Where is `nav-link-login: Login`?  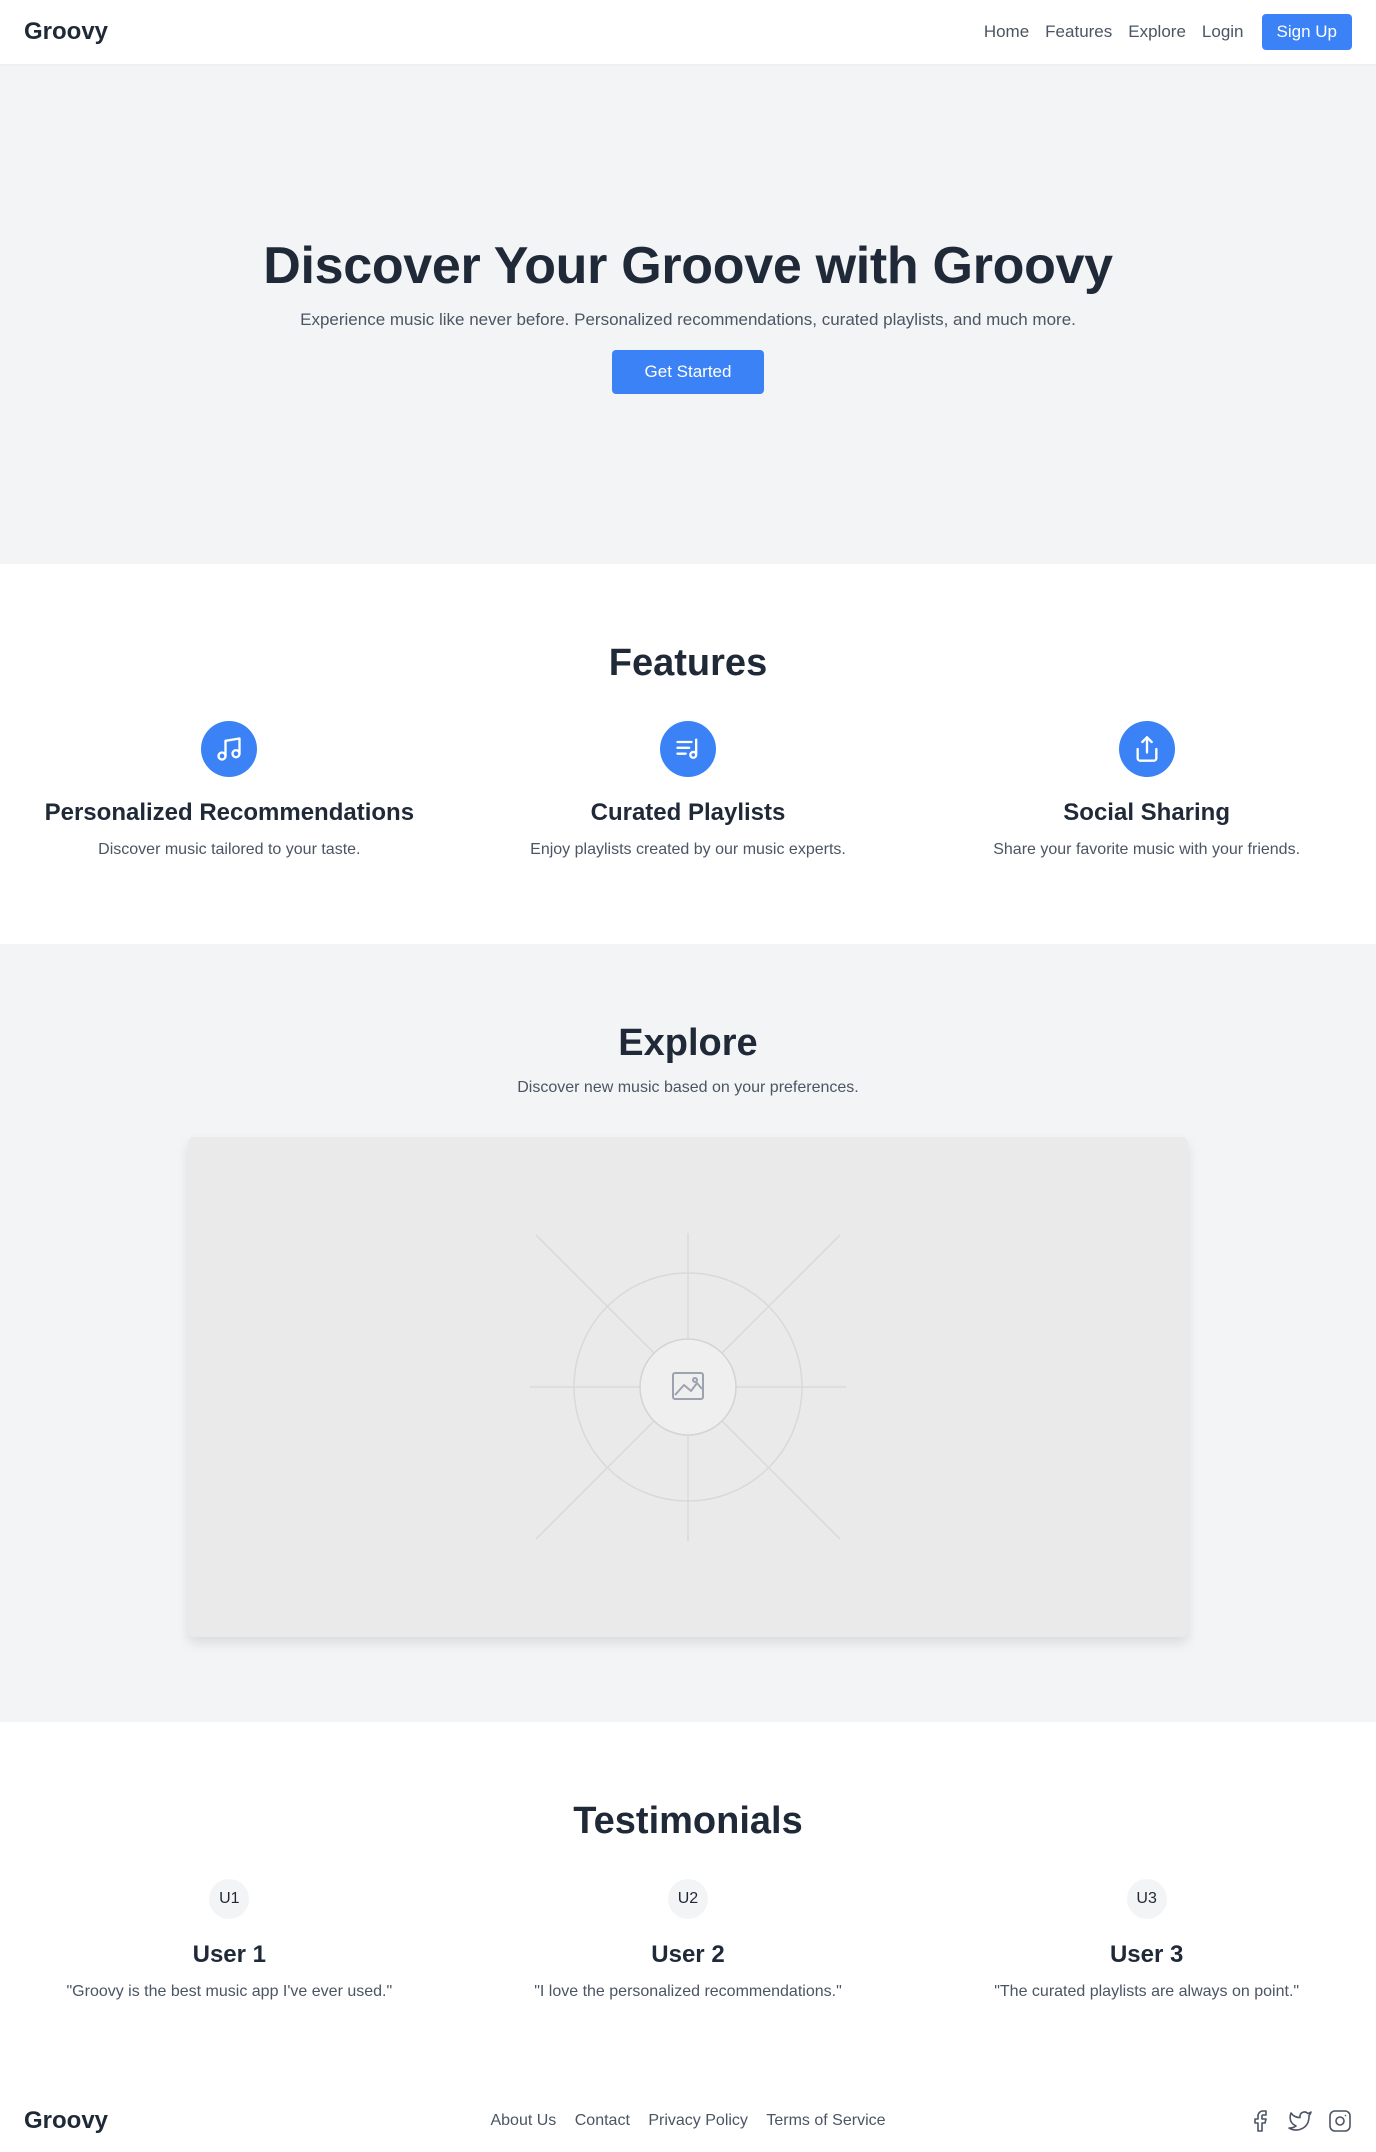
nav-link-login: Login is located at coordinates (1223, 32).